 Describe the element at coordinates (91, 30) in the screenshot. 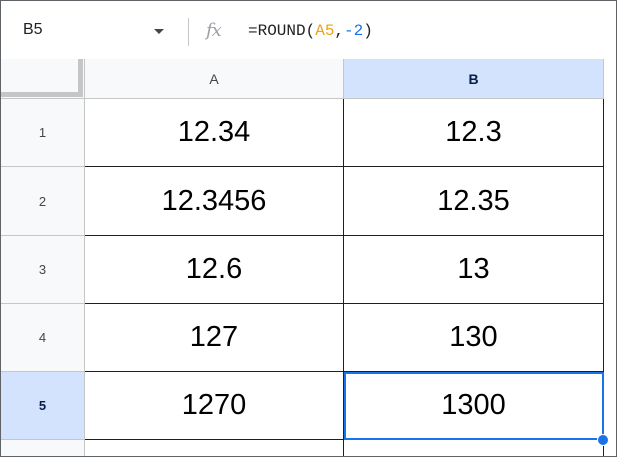

I see `name-box: B5` at that location.